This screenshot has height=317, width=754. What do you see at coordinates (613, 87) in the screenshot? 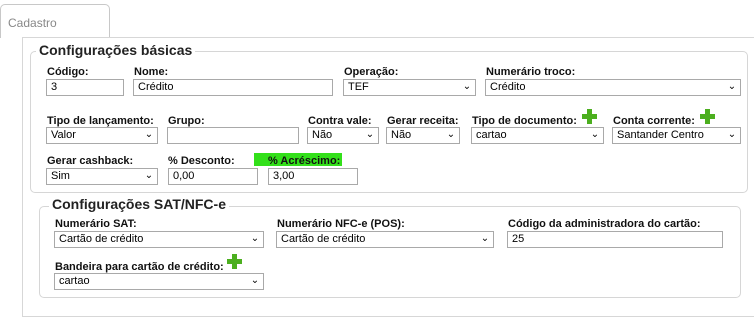
I see `numerario-troco-select: Crédito ⌄` at bounding box center [613, 87].